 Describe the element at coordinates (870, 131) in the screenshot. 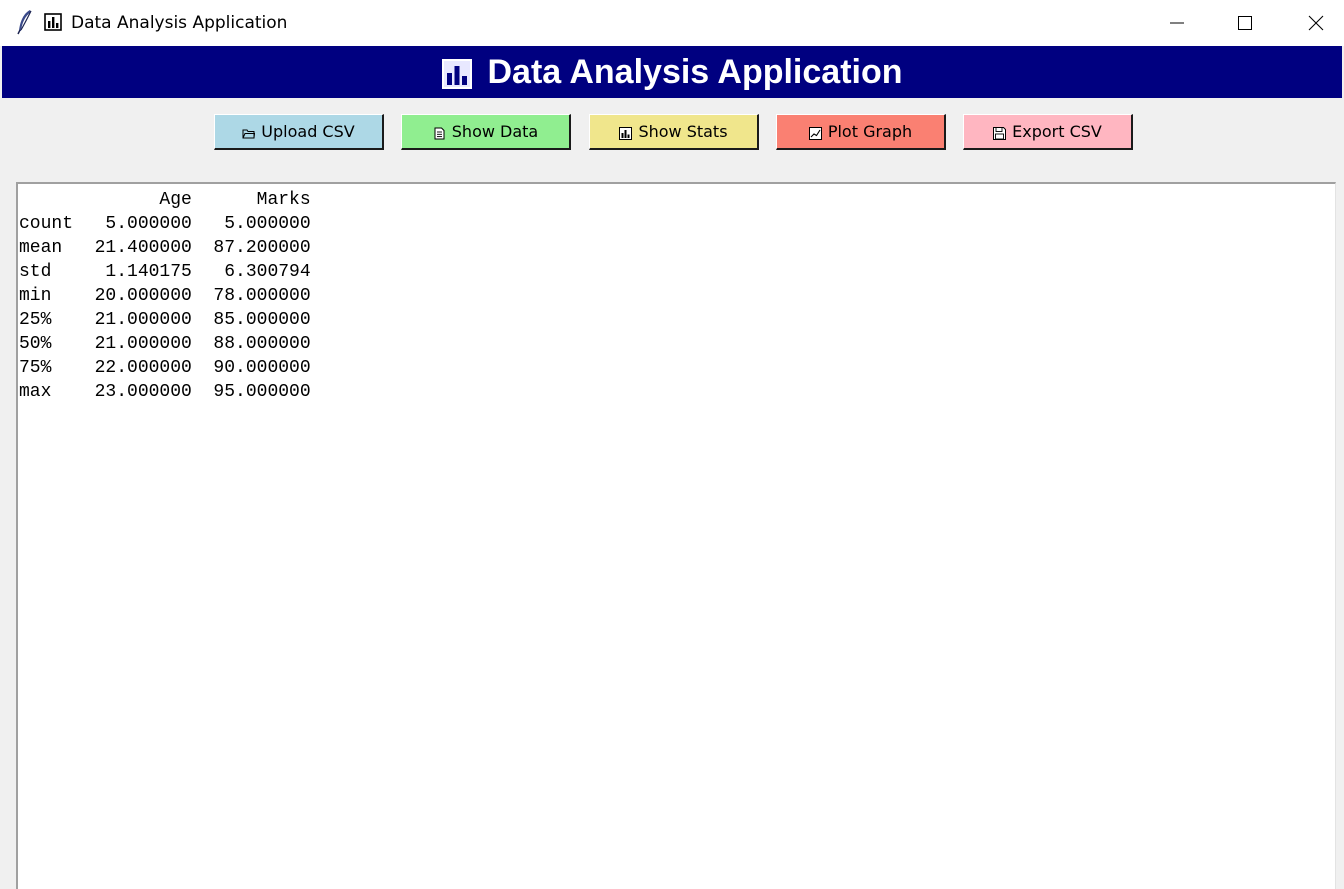

I see `plot-graph-label: Plot Graph` at that location.